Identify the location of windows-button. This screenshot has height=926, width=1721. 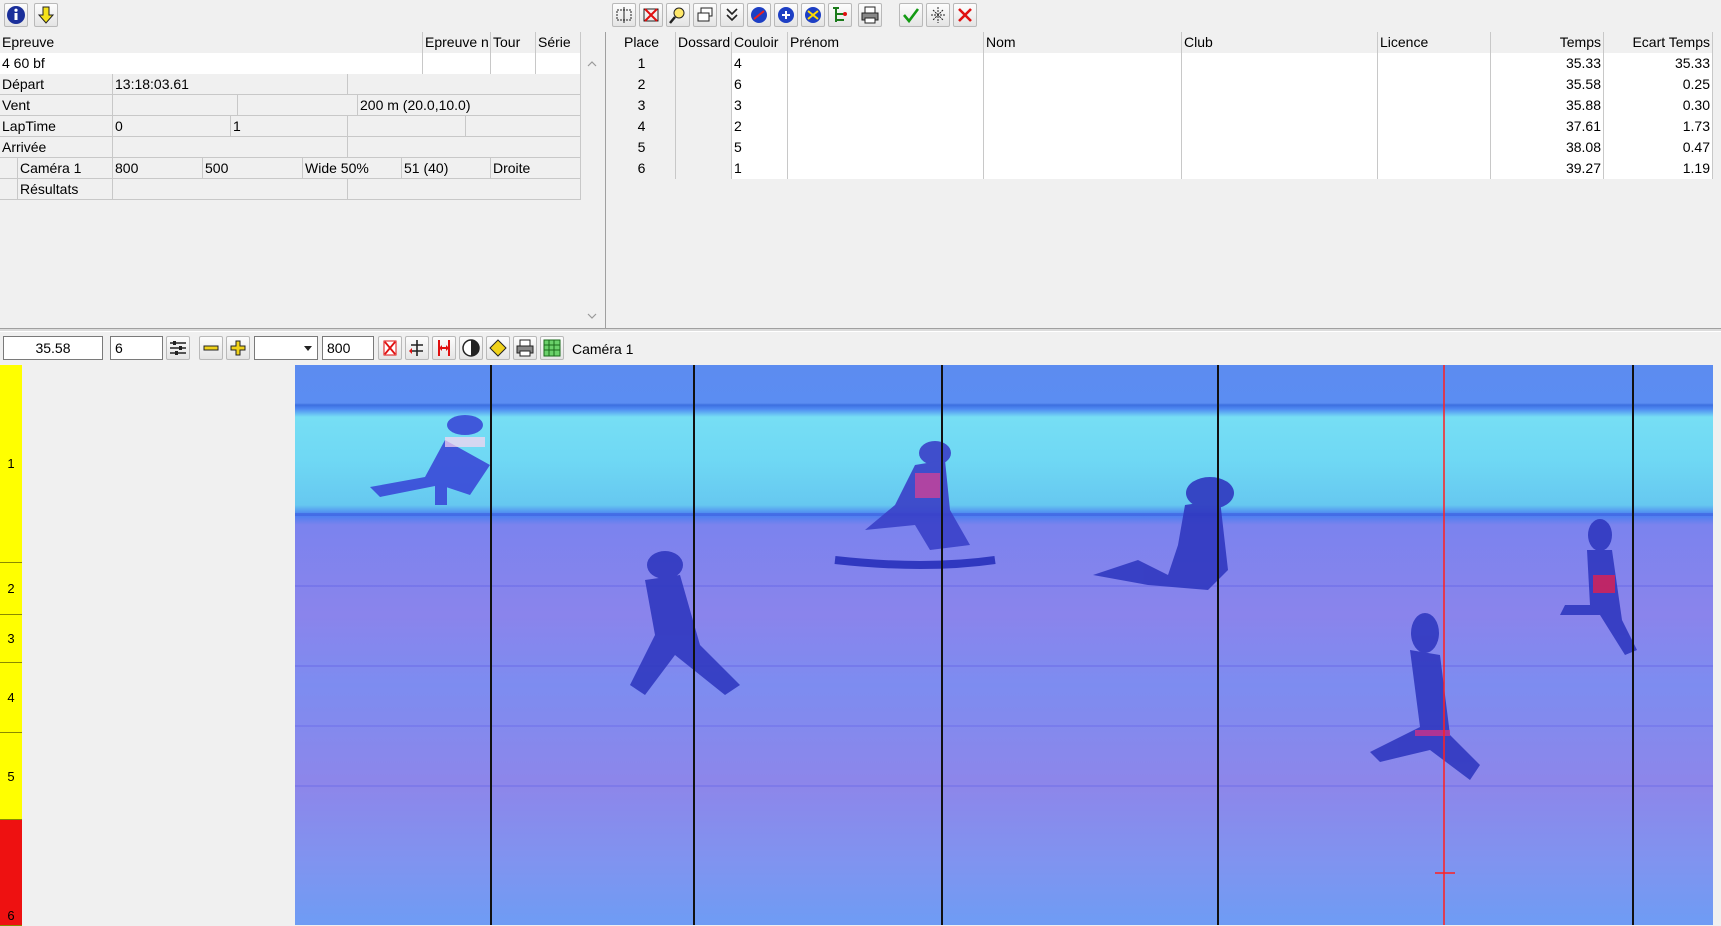
(705, 15).